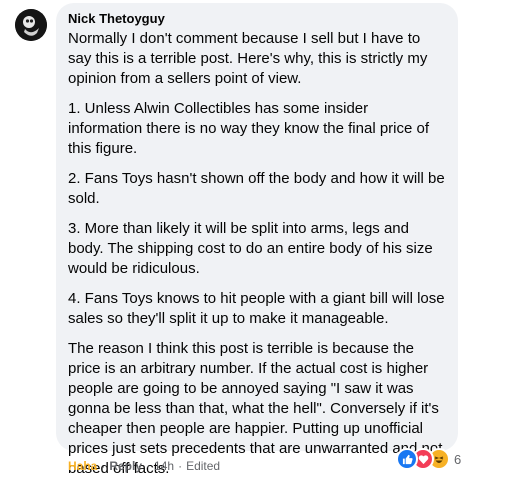 The width and height of the screenshot is (509, 485). What do you see at coordinates (407, 459) in the screenshot?
I see `like-icon` at bounding box center [407, 459].